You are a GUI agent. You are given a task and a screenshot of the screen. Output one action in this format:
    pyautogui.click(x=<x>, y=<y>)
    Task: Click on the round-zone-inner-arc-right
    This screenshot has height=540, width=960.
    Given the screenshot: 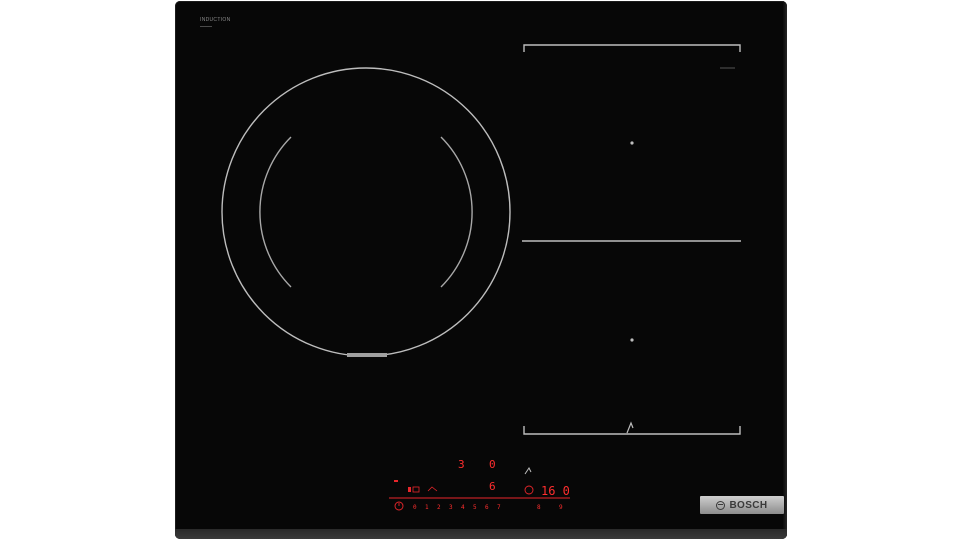 What is the action you would take?
    pyautogui.click(x=456, y=212)
    